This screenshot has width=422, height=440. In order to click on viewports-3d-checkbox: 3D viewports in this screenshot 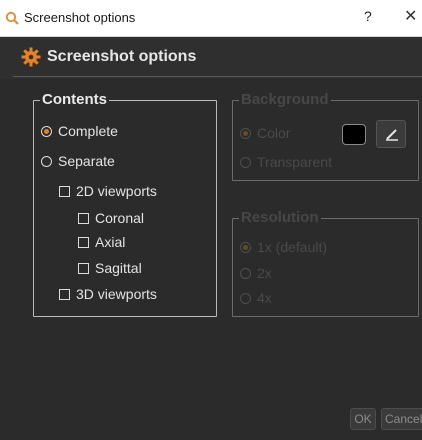, I will do `click(108, 294)`.